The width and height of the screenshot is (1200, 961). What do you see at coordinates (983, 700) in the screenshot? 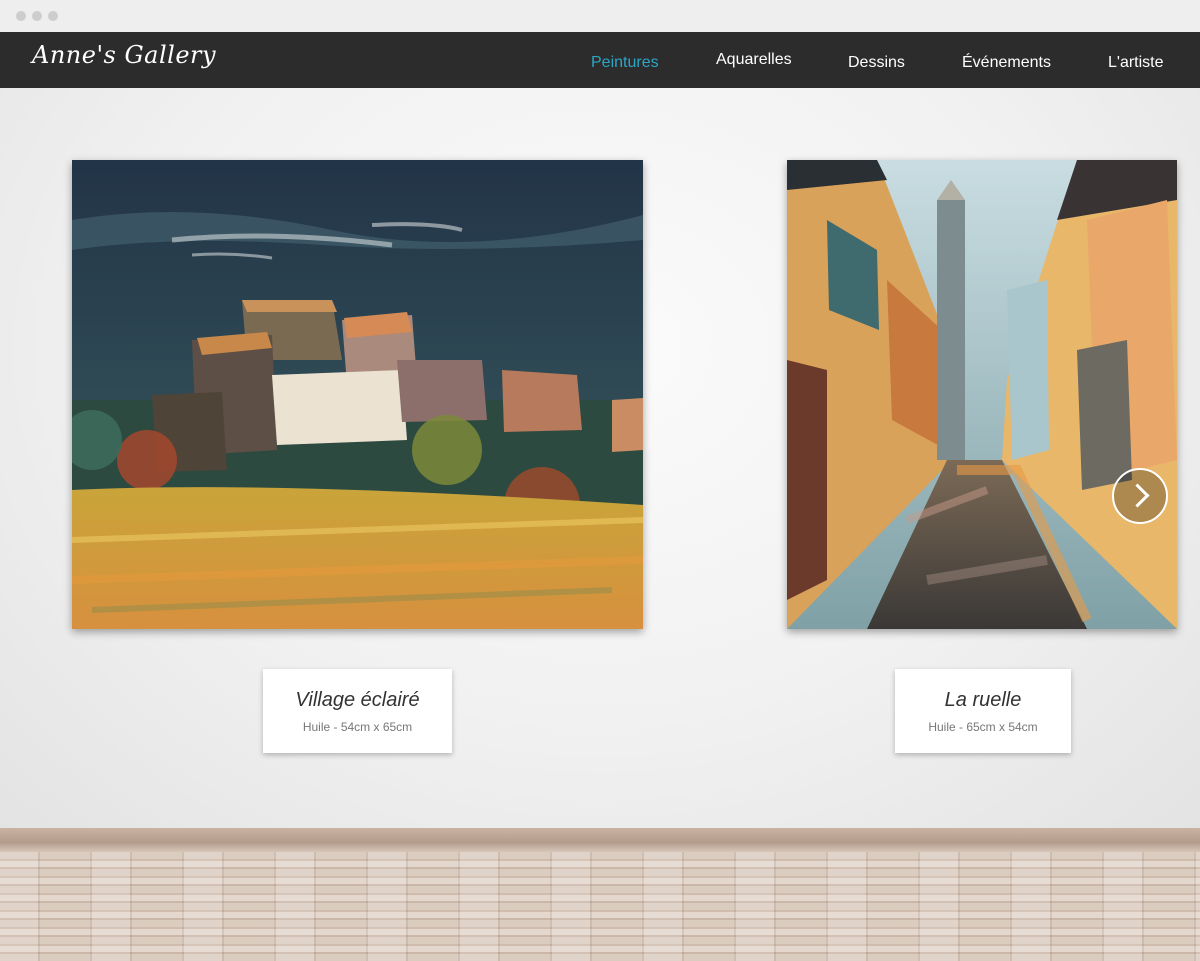
I see `artwork-title: La ruelle` at bounding box center [983, 700].